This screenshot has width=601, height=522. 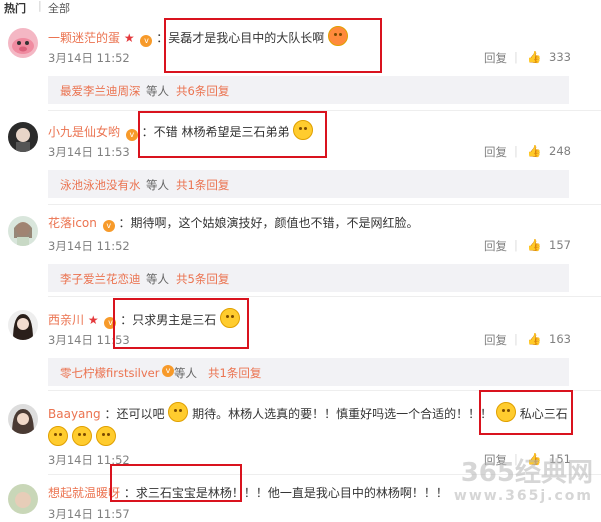 I want to click on like-count: 333, so click(x=560, y=57).